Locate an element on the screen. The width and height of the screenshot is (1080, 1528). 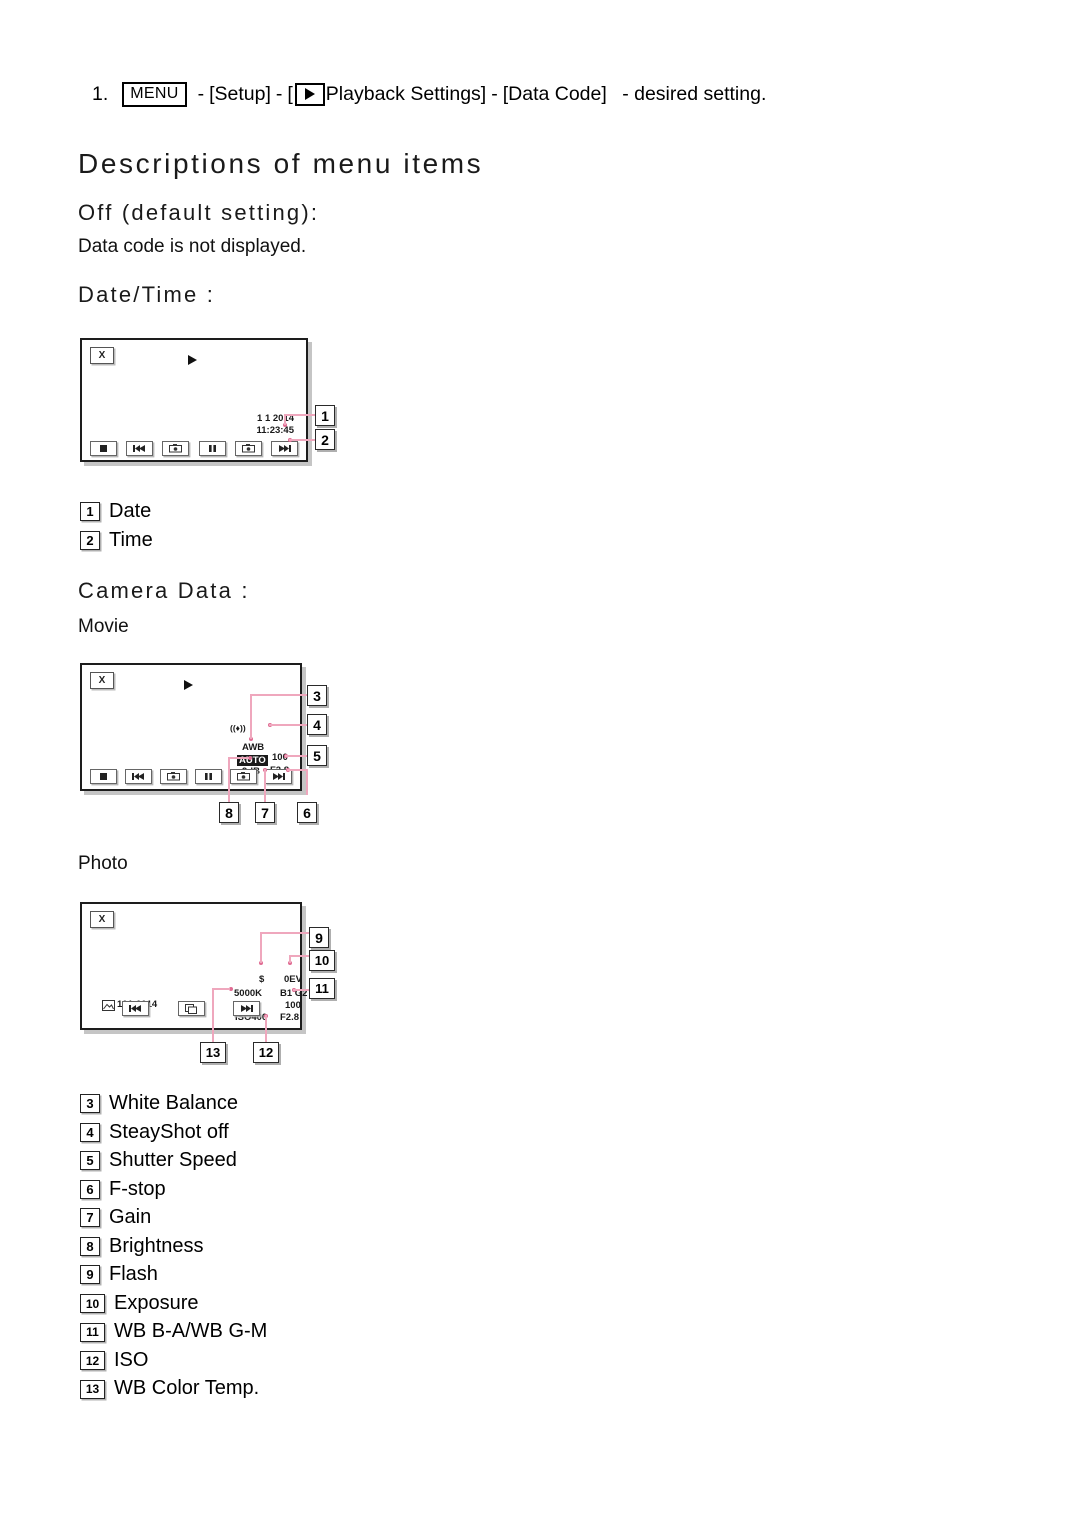
callout-label: ISO is located at coordinates (131, 1359).